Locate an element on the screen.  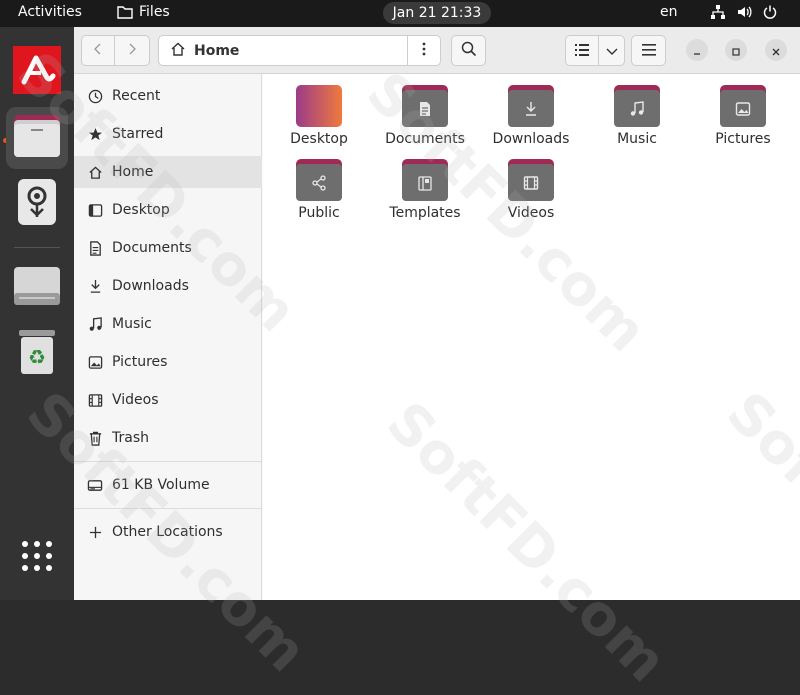
maximize-icon is located at coordinates (736, 50).